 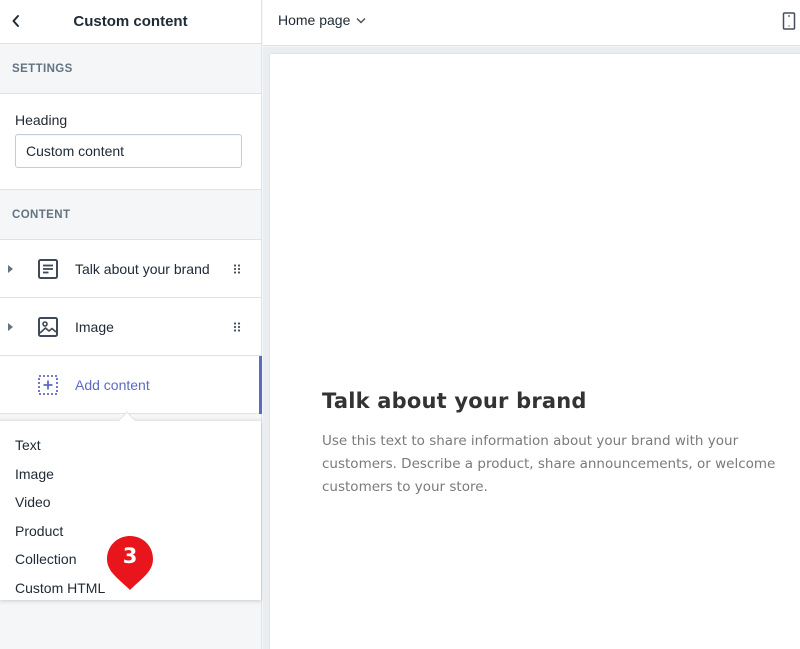 I want to click on sidebar-title: Custom content, so click(x=130, y=21).